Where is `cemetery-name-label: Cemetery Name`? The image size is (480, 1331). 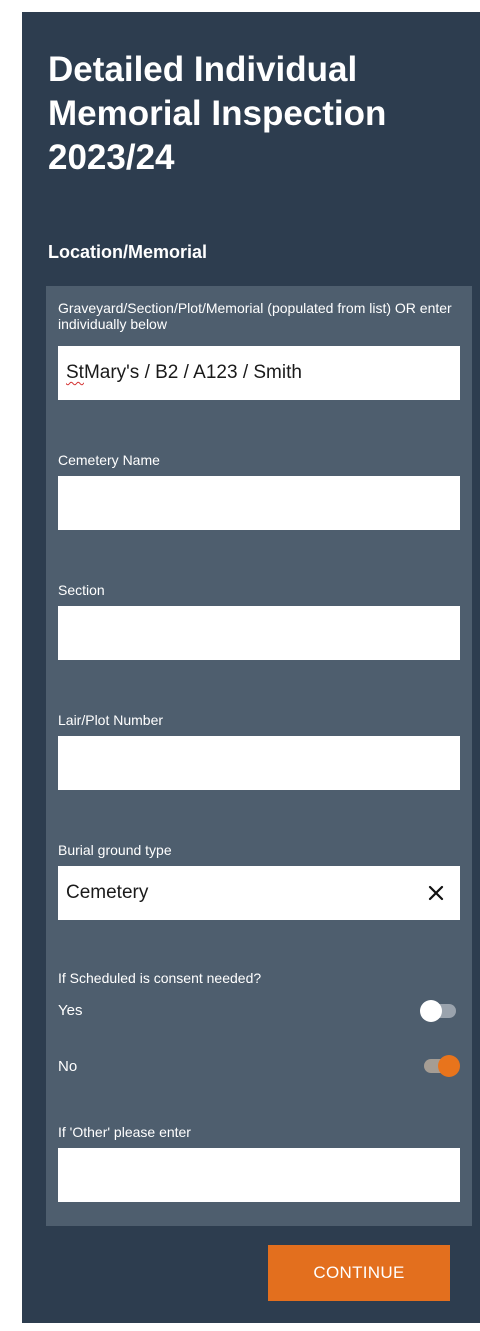
cemetery-name-label: Cemetery Name is located at coordinates (109, 460).